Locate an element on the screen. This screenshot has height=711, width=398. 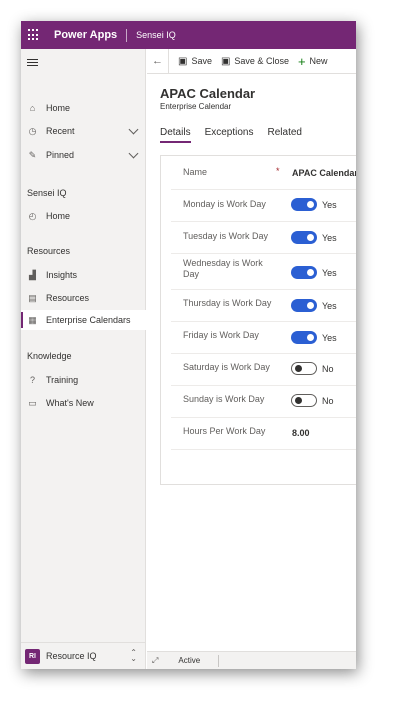
sidebar-item-training: ? Training is located at coordinates (83, 380).